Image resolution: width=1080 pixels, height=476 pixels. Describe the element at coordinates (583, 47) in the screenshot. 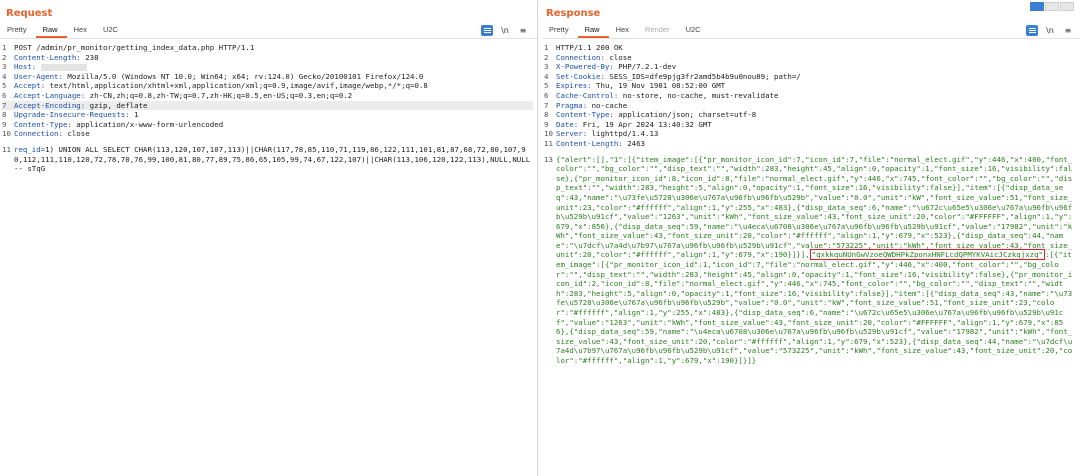

I see `status-line: 1 HTTP/1.1 200 OK` at that location.